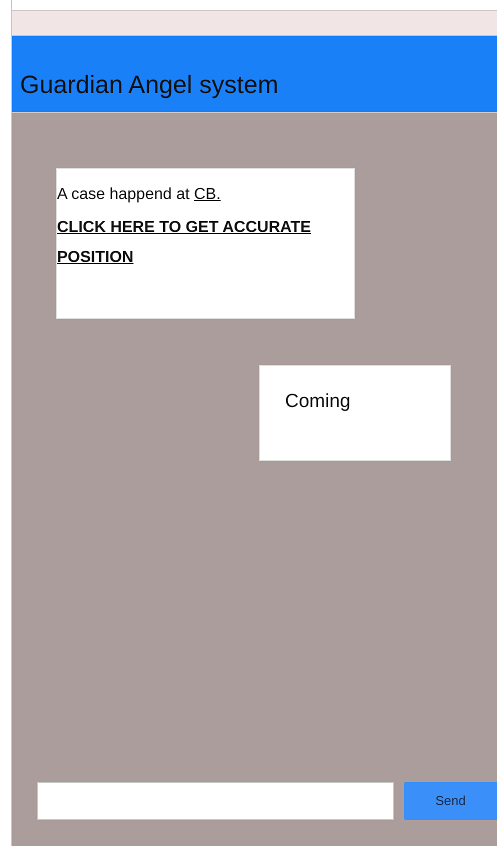  I want to click on send-button: Send, so click(450, 801).